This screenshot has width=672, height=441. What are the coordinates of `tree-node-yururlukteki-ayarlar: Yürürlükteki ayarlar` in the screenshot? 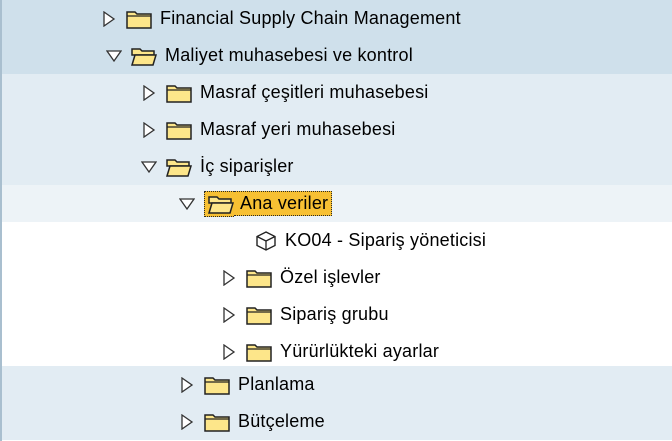 It's located at (336, 351).